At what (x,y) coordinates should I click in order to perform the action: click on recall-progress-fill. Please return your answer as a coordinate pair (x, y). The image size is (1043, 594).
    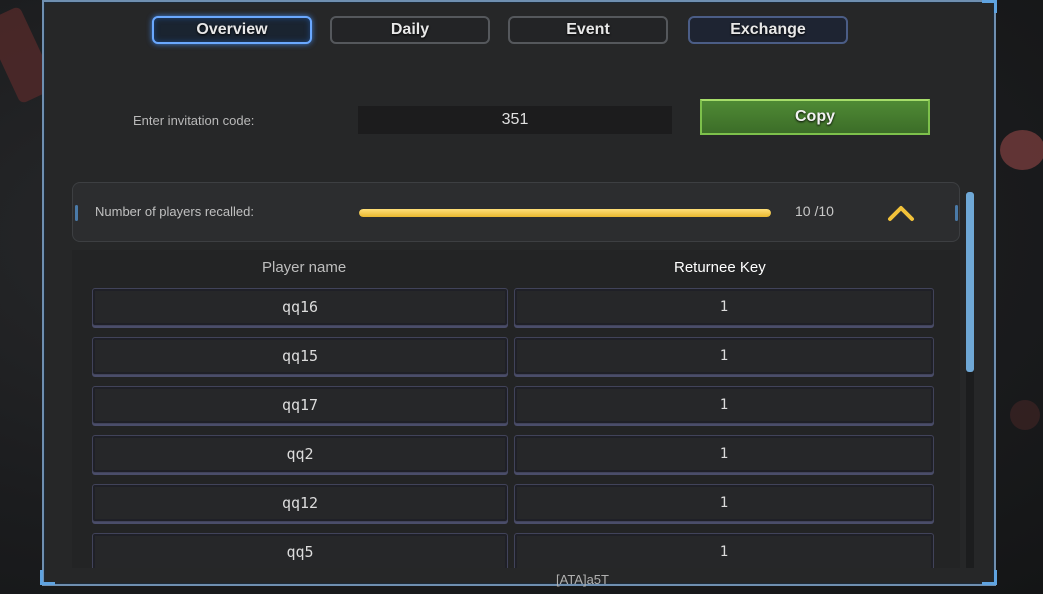
    Looking at the image, I should click on (565, 213).